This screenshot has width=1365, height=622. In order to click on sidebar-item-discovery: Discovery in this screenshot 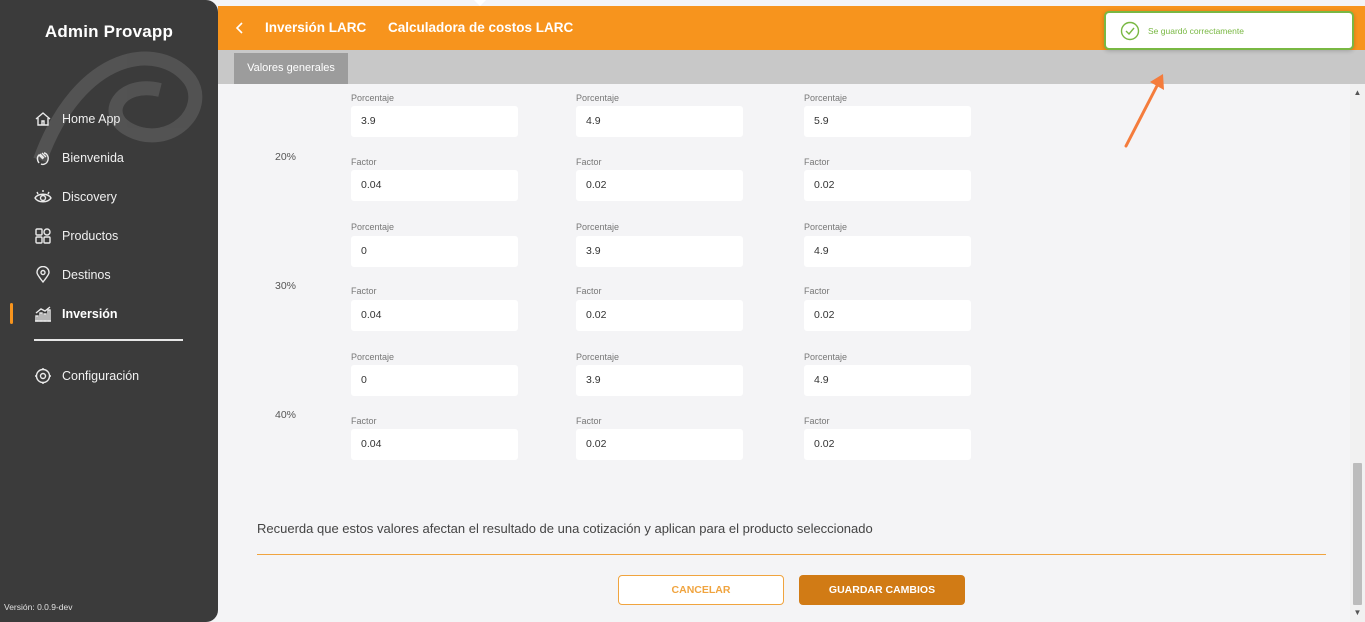, I will do `click(109, 196)`.